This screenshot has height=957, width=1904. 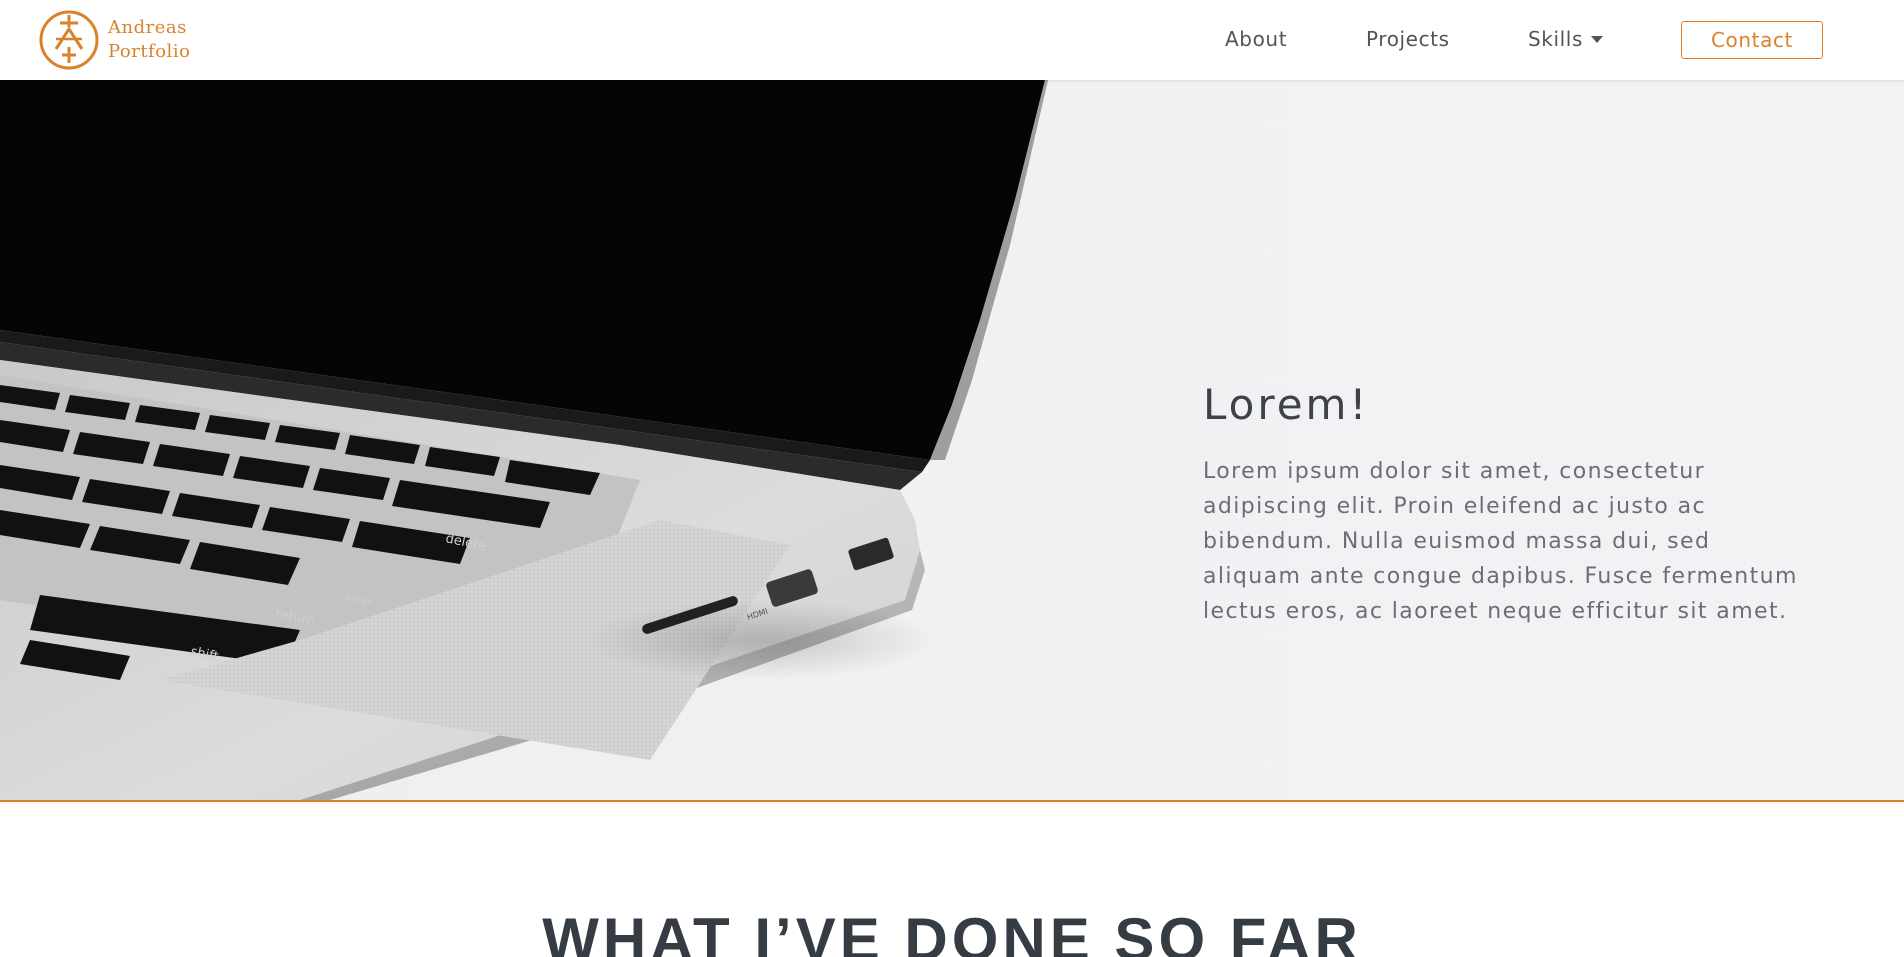 What do you see at coordinates (147, 27) in the screenshot?
I see `brand-line-1: Andreas` at bounding box center [147, 27].